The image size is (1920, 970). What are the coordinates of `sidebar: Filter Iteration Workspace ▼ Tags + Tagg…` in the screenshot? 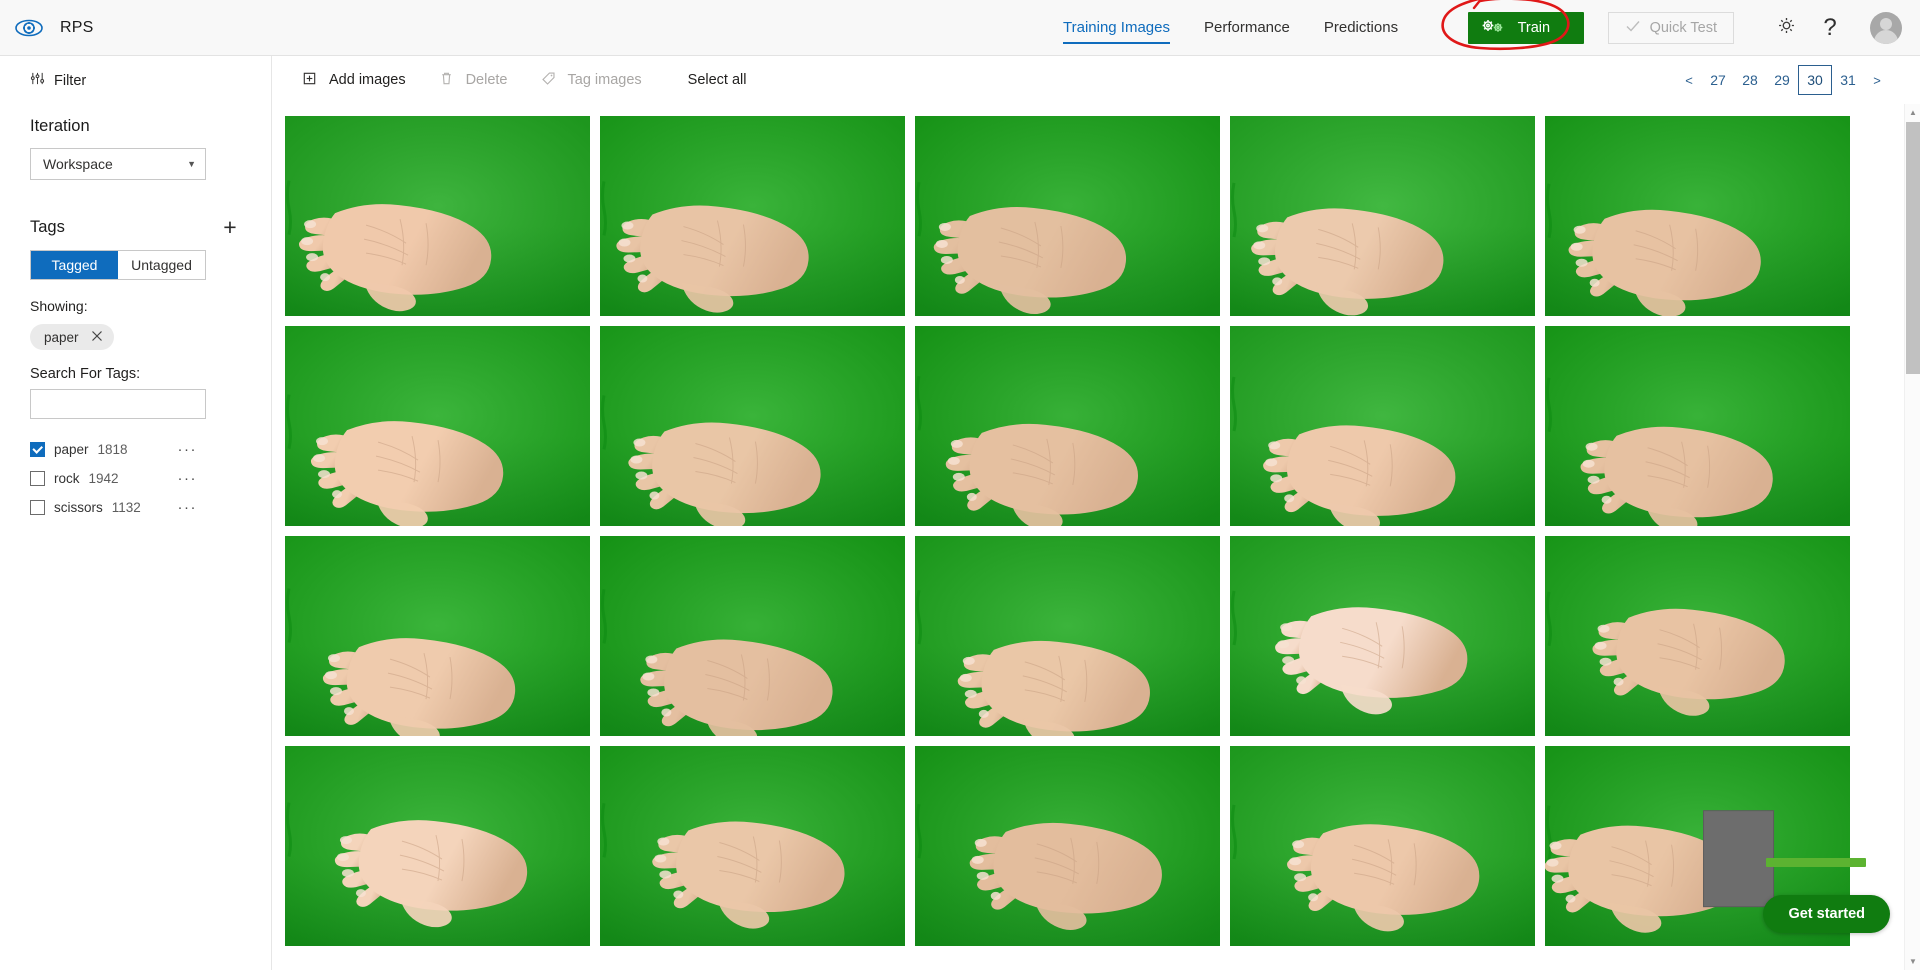 It's located at (136, 513).